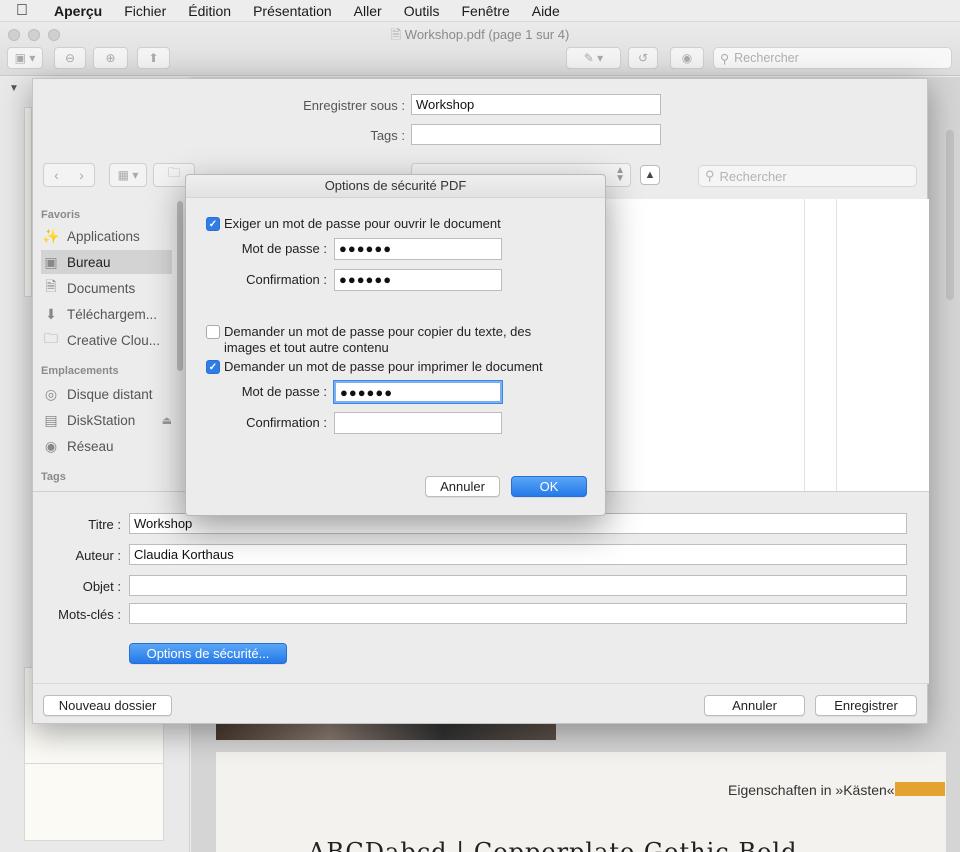  What do you see at coordinates (650, 175) in the screenshot?
I see `collapse-sheet-button: ▲` at bounding box center [650, 175].